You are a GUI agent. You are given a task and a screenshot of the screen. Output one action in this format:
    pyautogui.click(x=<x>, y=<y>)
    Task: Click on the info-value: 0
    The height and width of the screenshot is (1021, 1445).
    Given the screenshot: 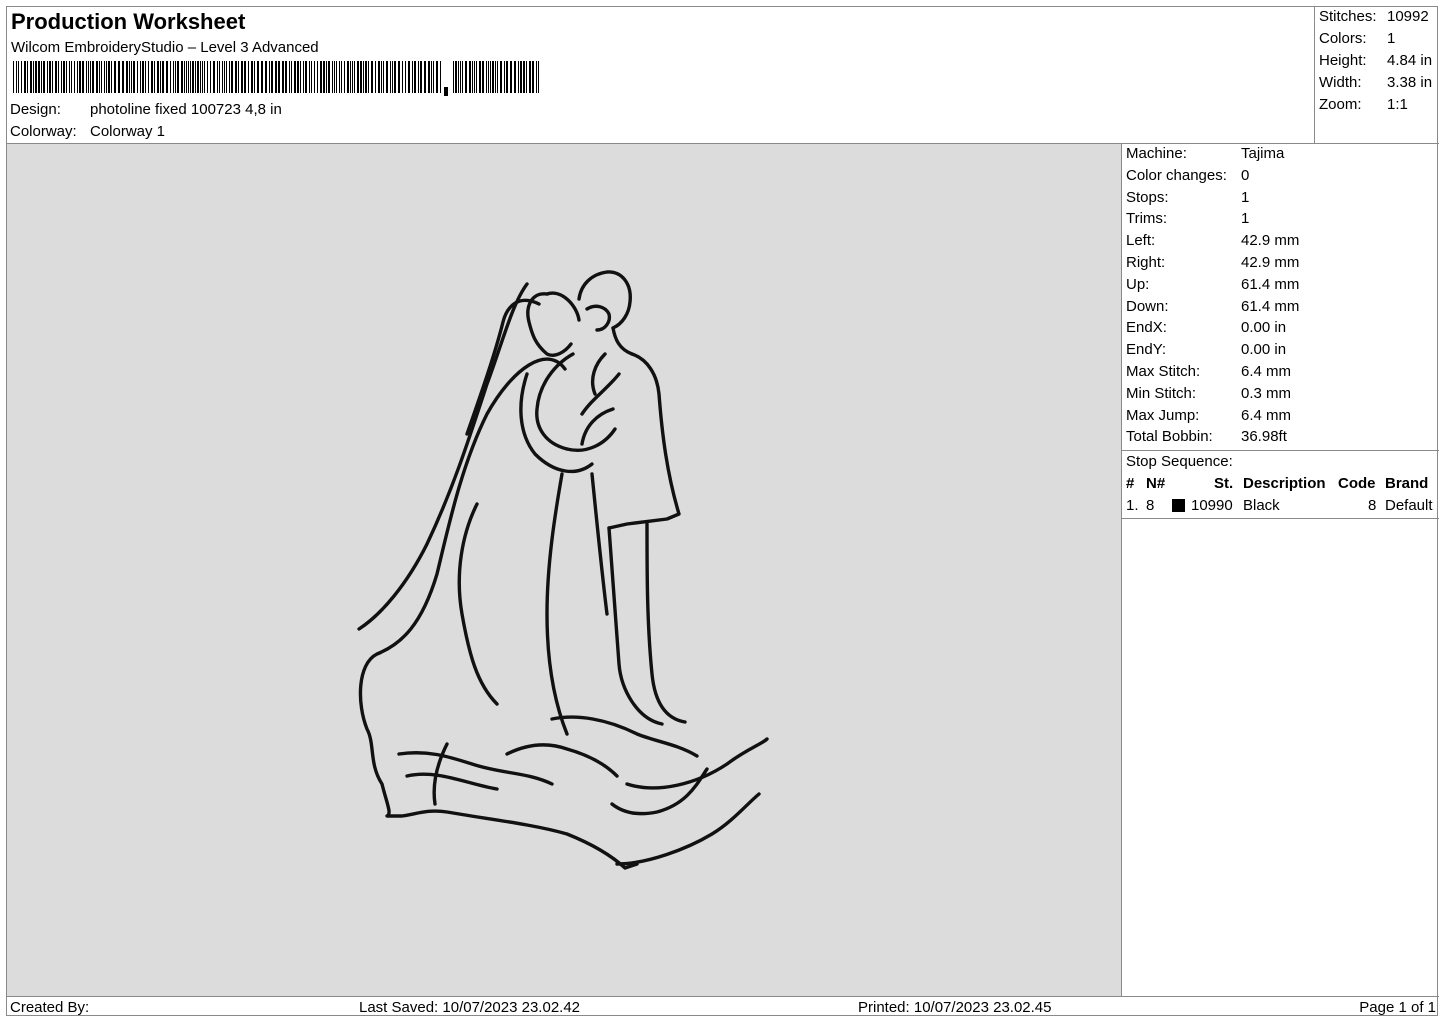 What is the action you would take?
    pyautogui.click(x=1245, y=175)
    